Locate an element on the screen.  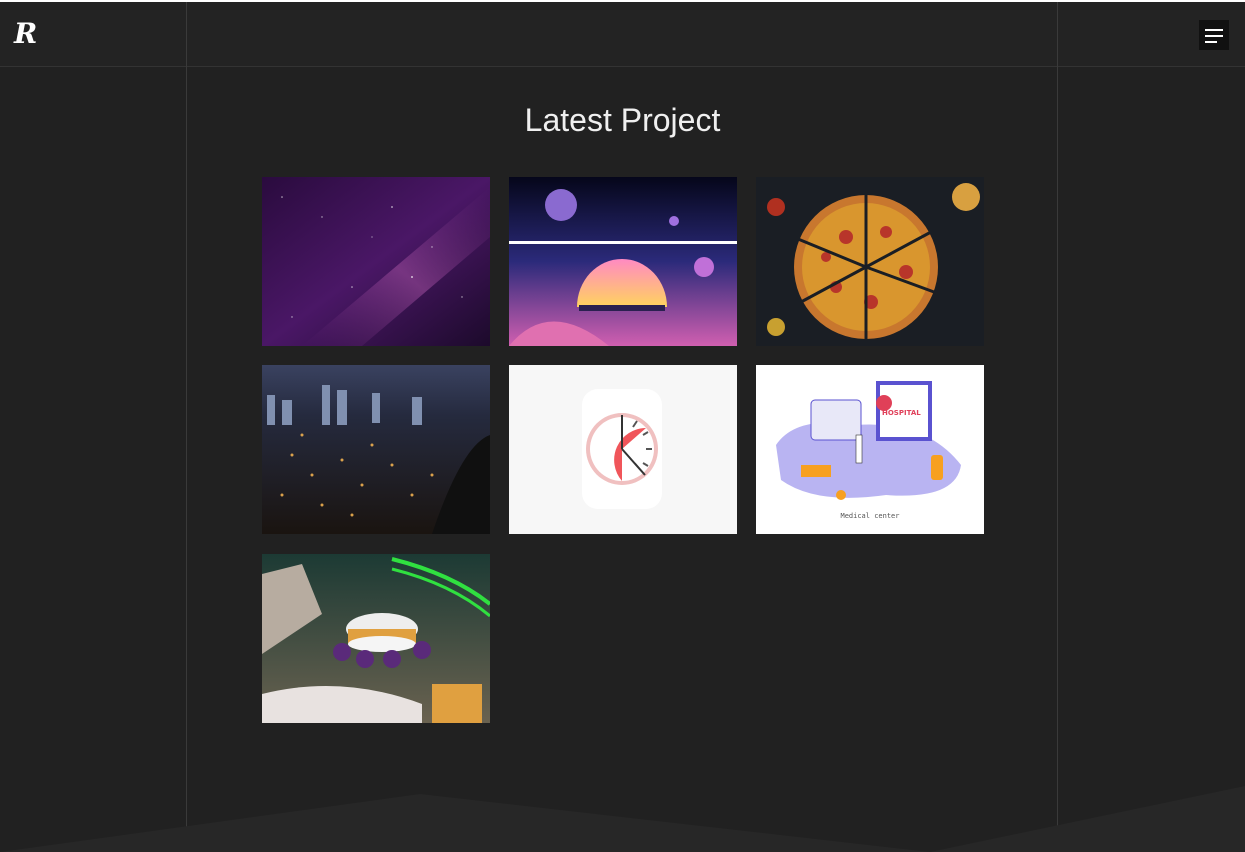
medical-center-caption: Medical center is located at coordinates (869, 516).